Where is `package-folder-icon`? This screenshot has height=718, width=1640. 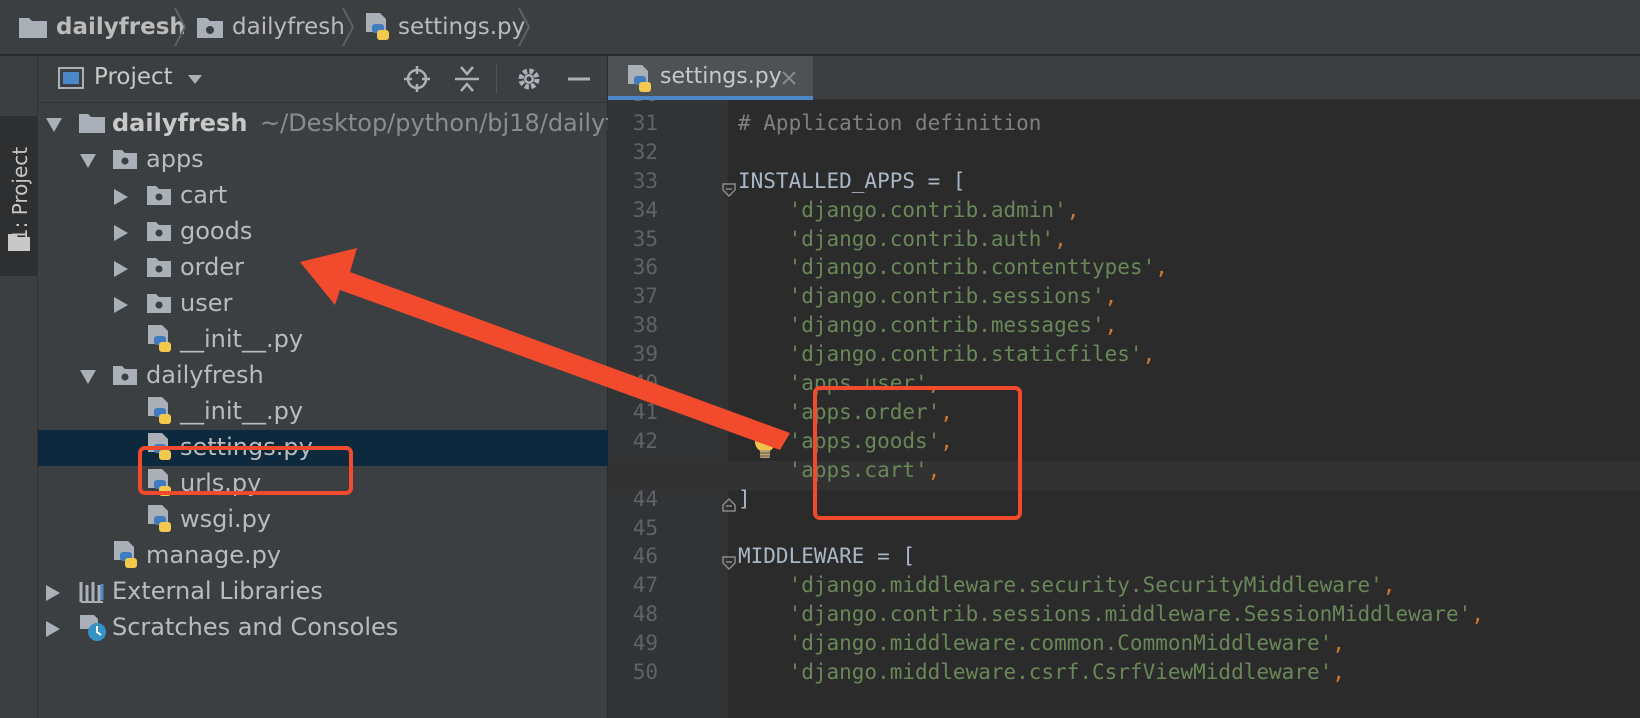
package-folder-icon is located at coordinates (210, 28).